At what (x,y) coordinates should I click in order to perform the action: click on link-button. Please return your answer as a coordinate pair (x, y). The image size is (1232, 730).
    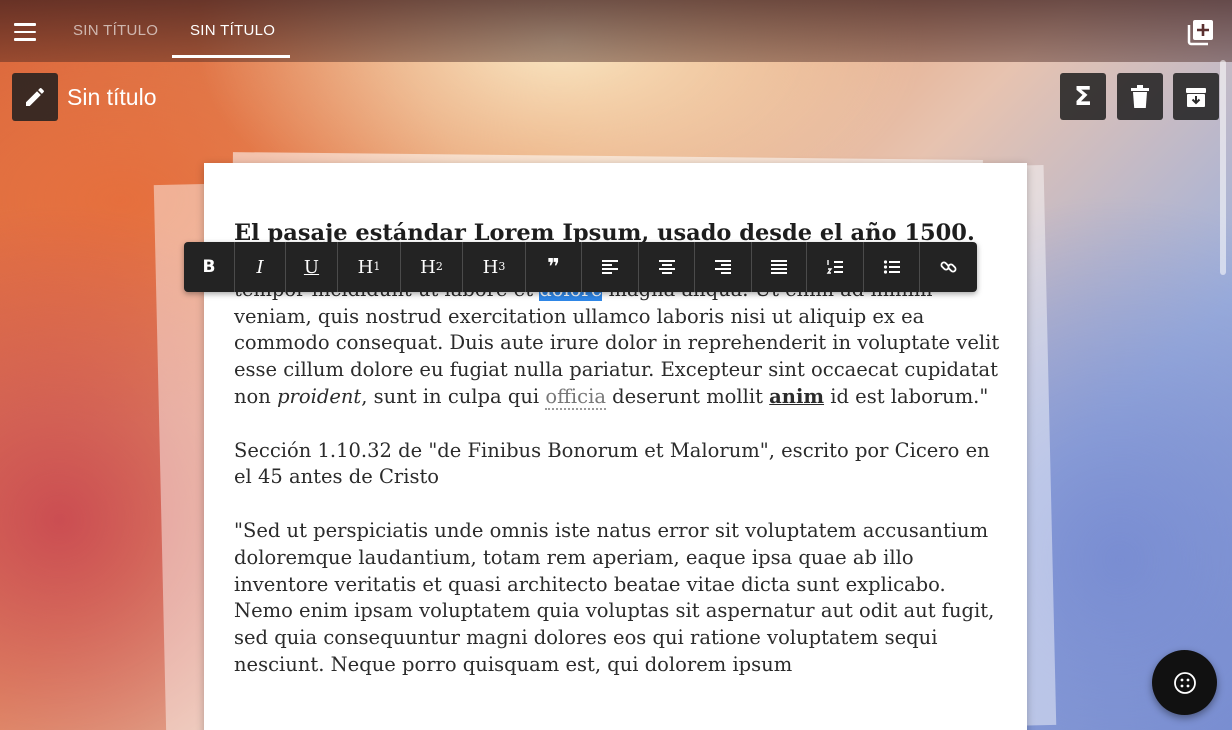
    Looking at the image, I should click on (948, 267).